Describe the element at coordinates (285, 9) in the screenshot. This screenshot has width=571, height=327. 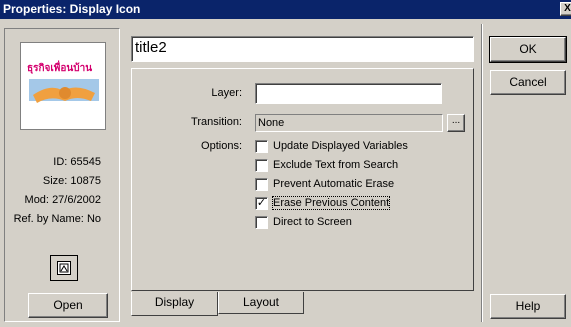
I see `window-titlebar: Properties: Display Icon X` at that location.